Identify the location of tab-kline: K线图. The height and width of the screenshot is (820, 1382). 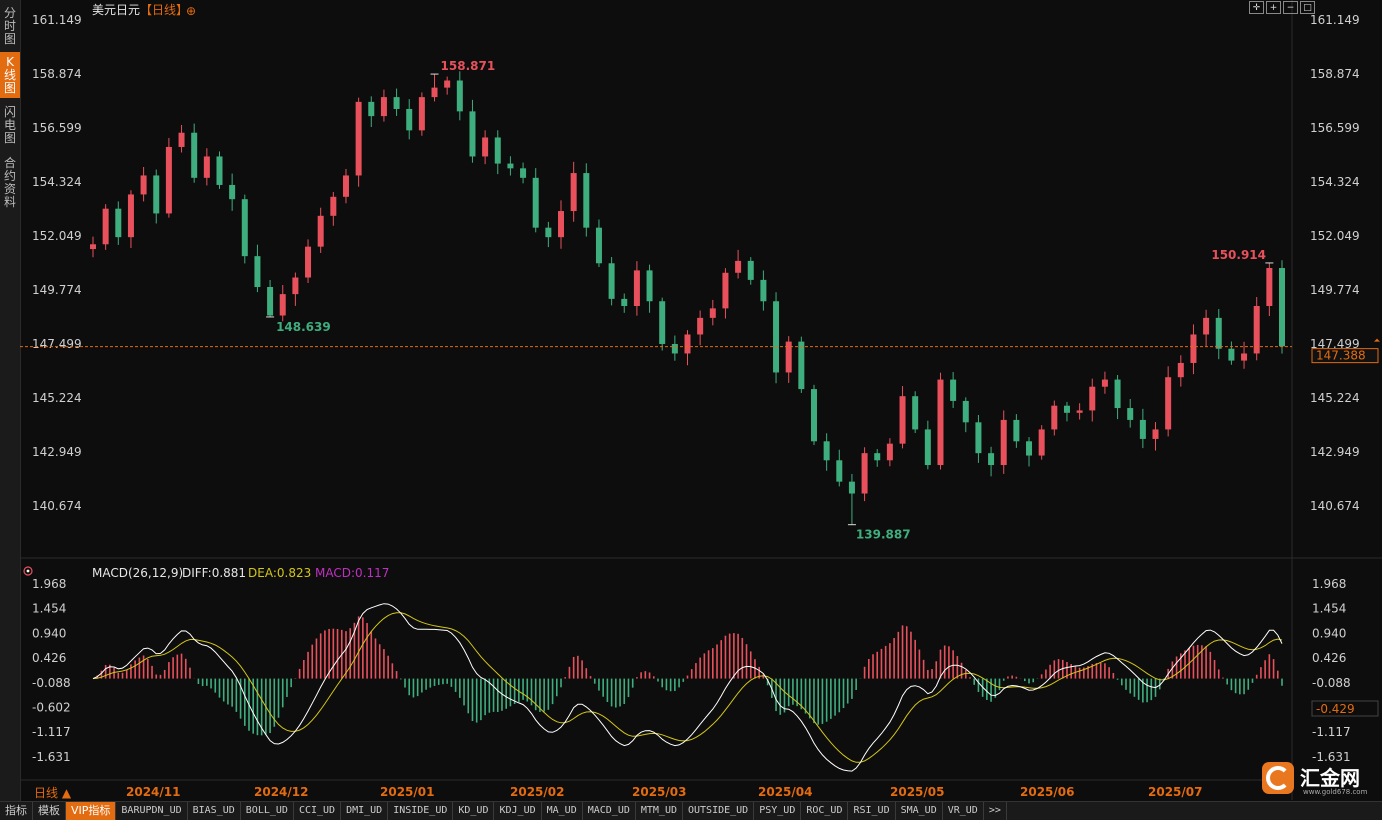
(10, 75).